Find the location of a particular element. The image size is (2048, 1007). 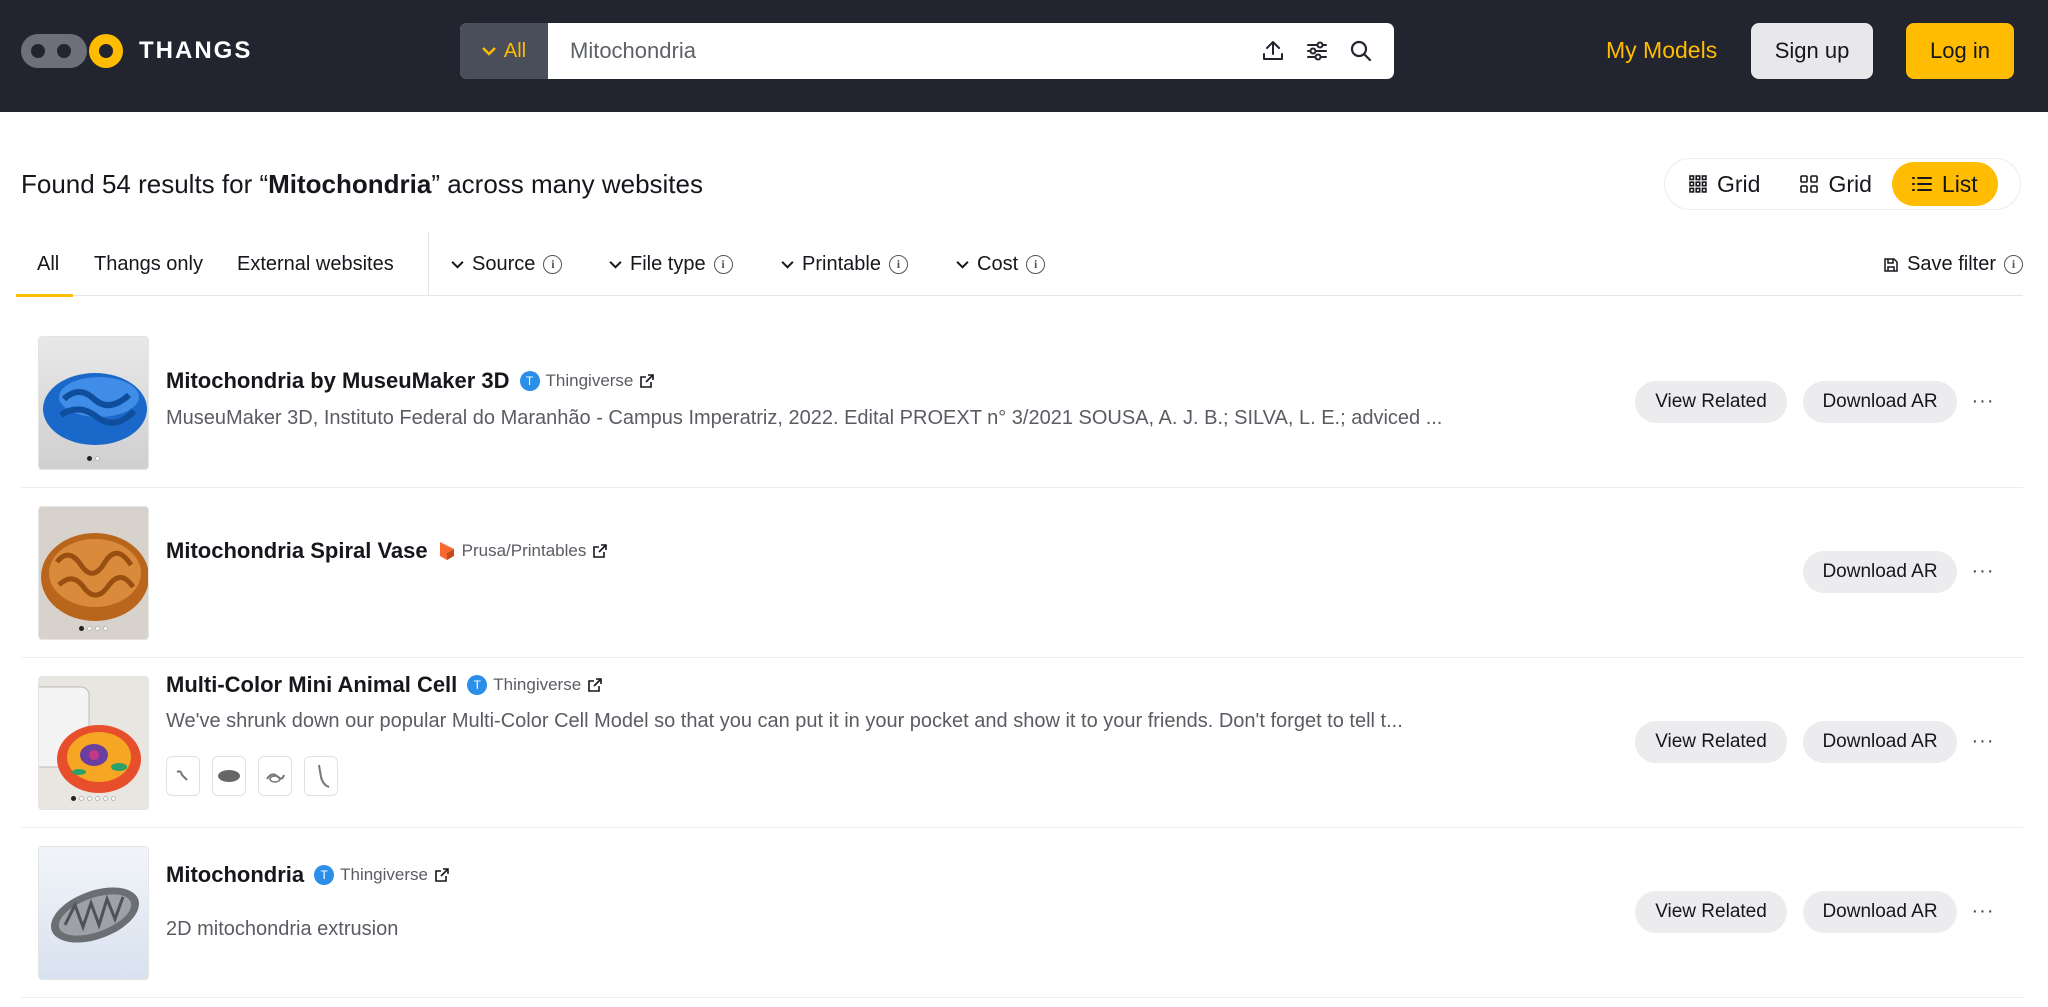

source-name: Prusa/Printables is located at coordinates (524, 550).